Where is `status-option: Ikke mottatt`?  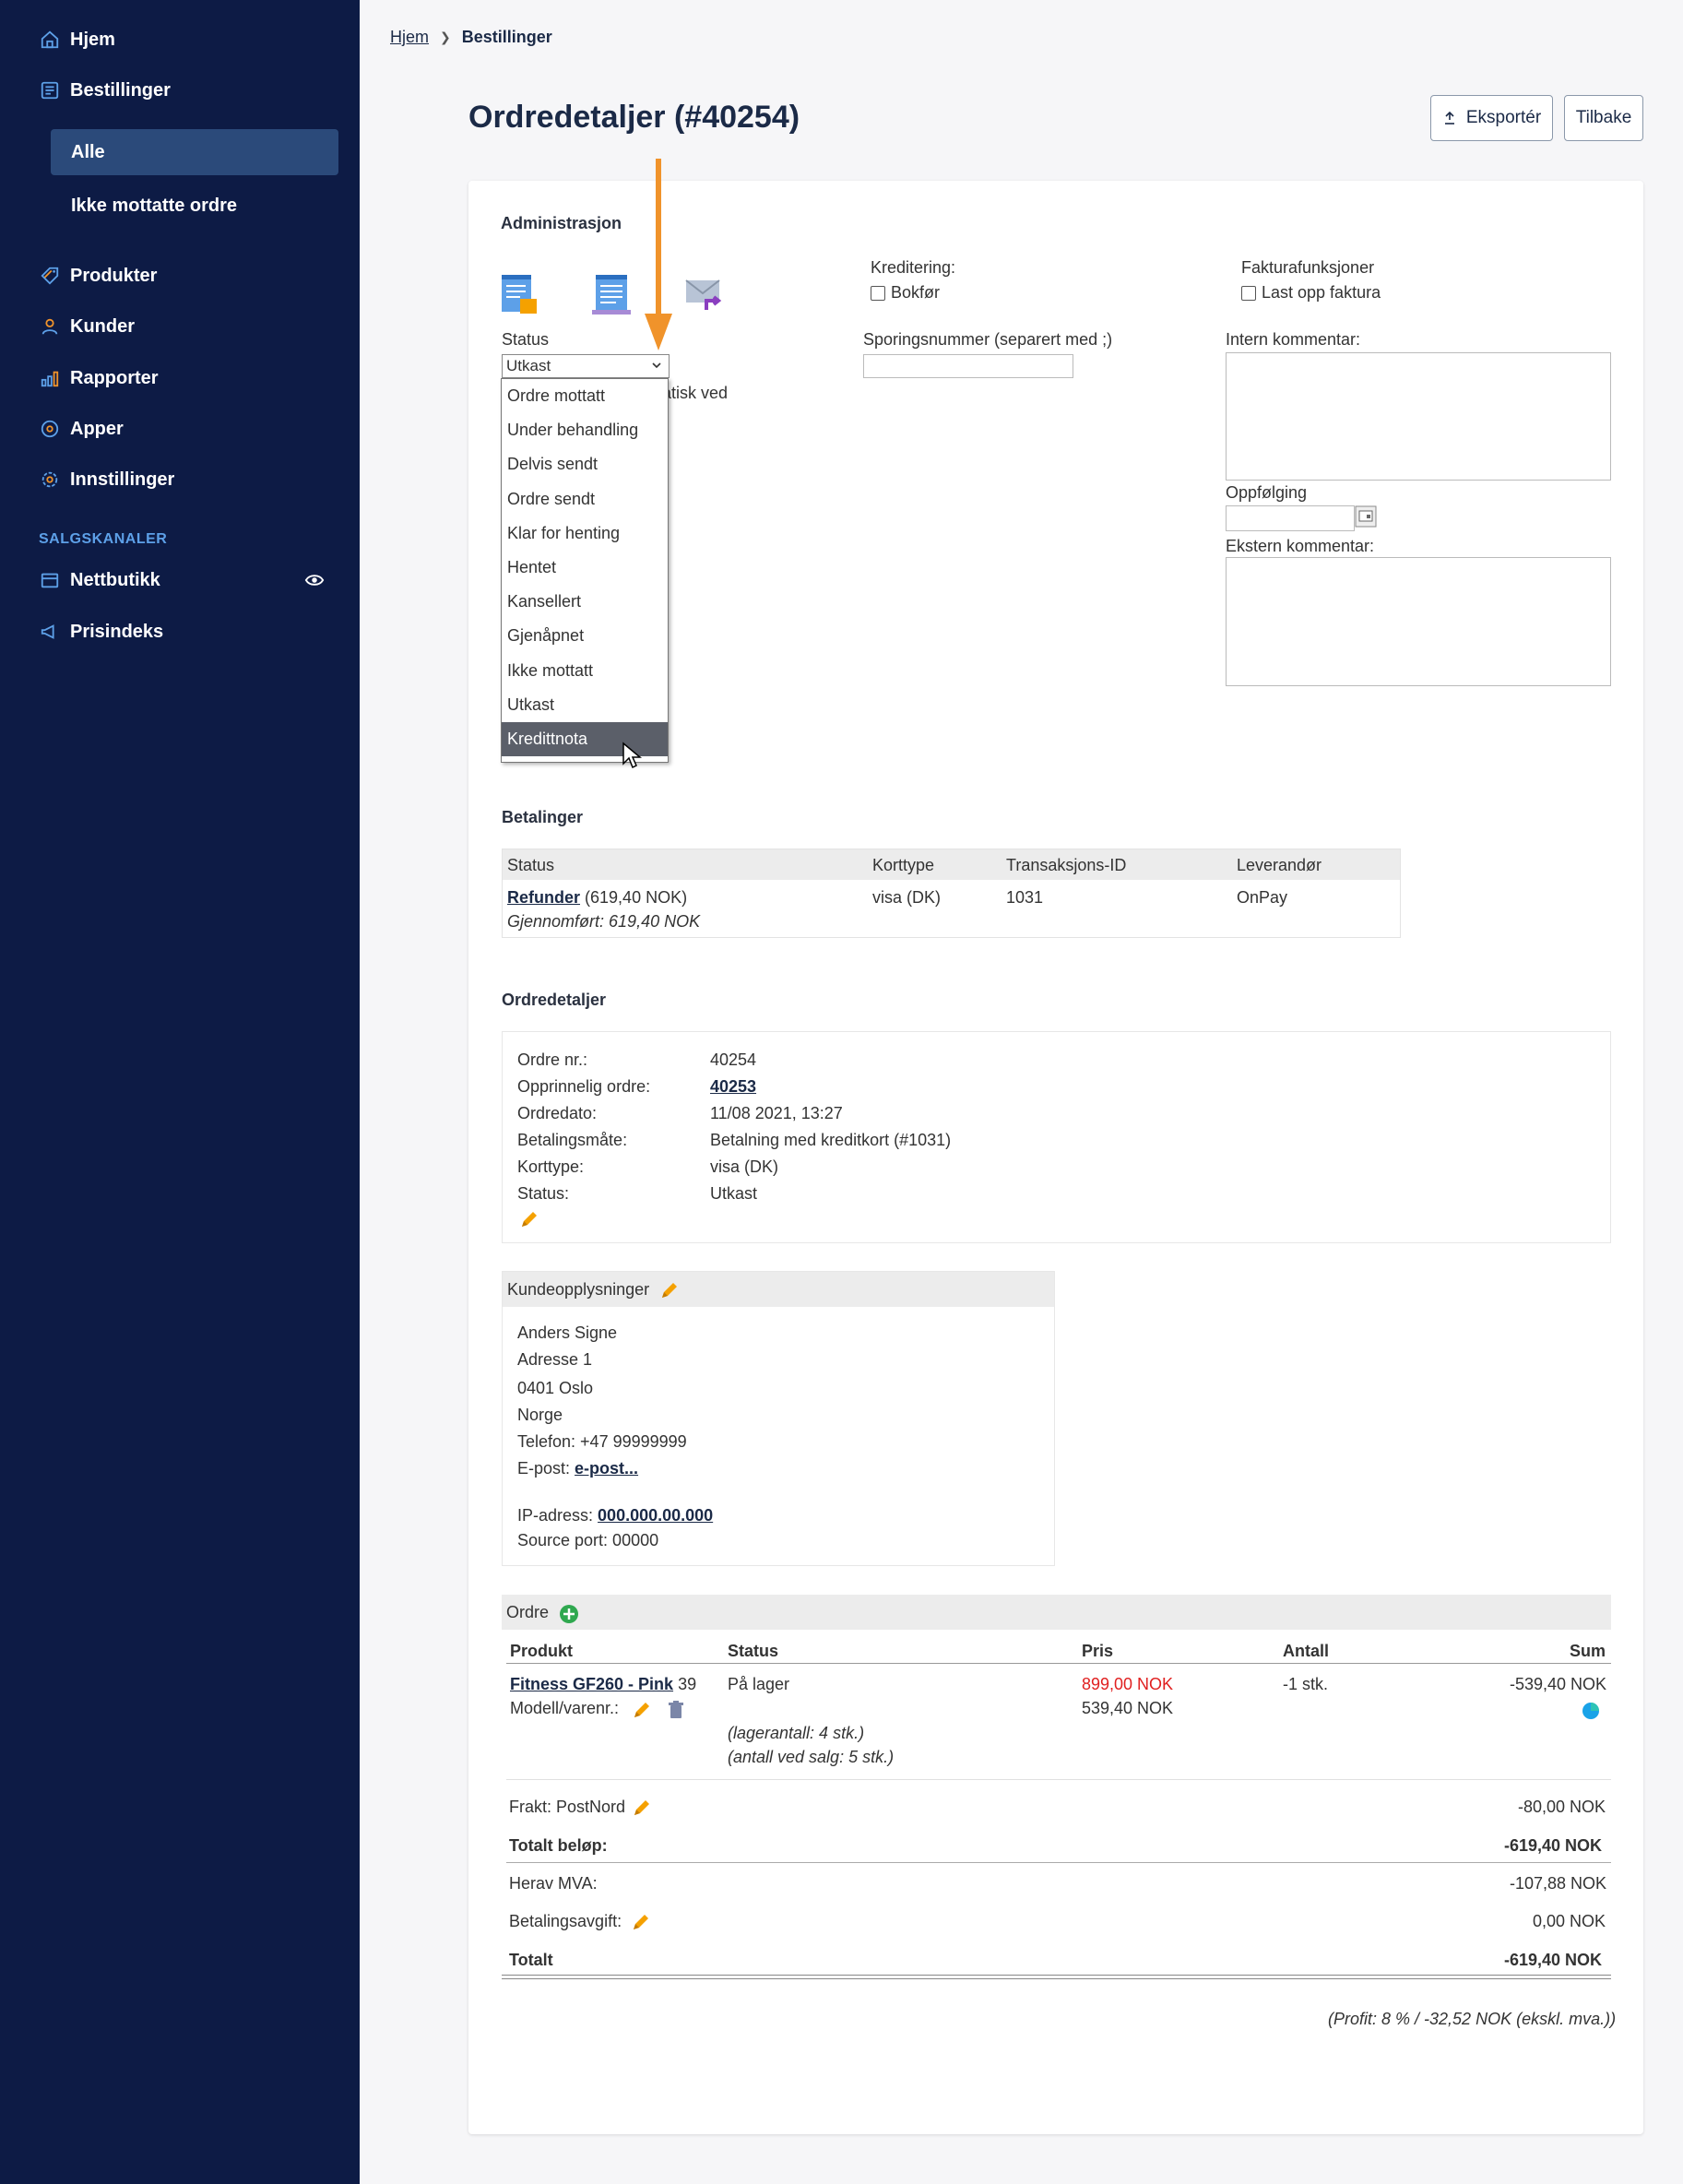 status-option: Ikke mottatt is located at coordinates (585, 671).